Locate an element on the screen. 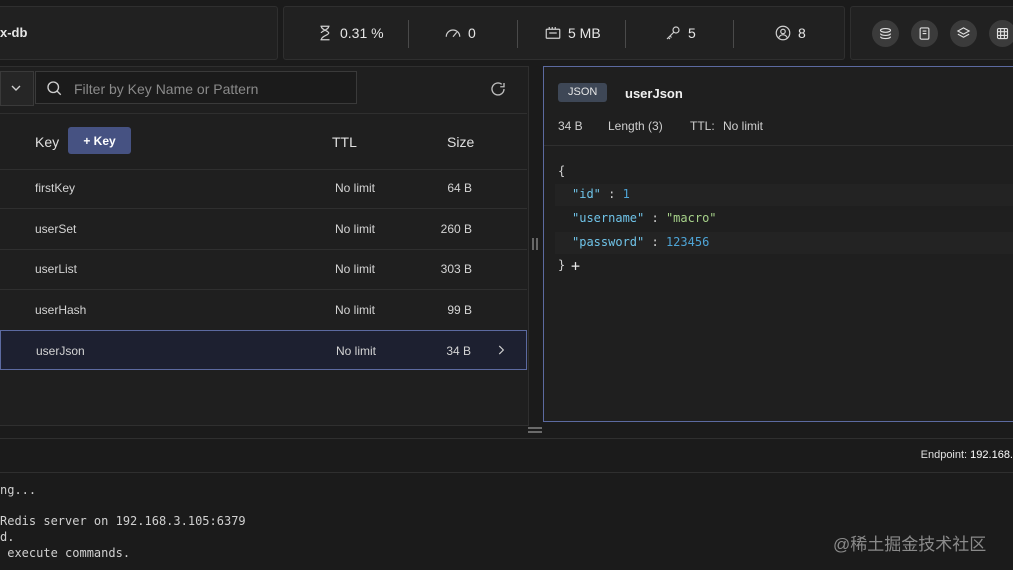  refresh-icon is located at coordinates (498, 89).